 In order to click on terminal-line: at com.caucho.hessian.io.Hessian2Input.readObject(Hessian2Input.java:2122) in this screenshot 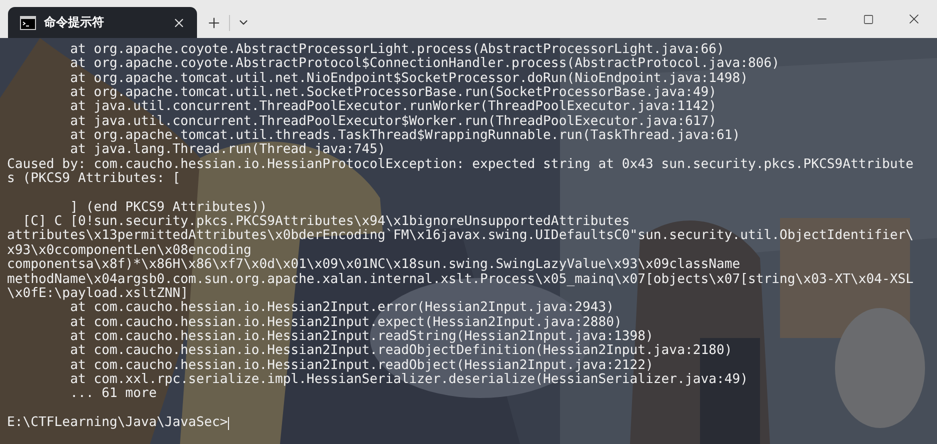, I will do `click(361, 365)`.